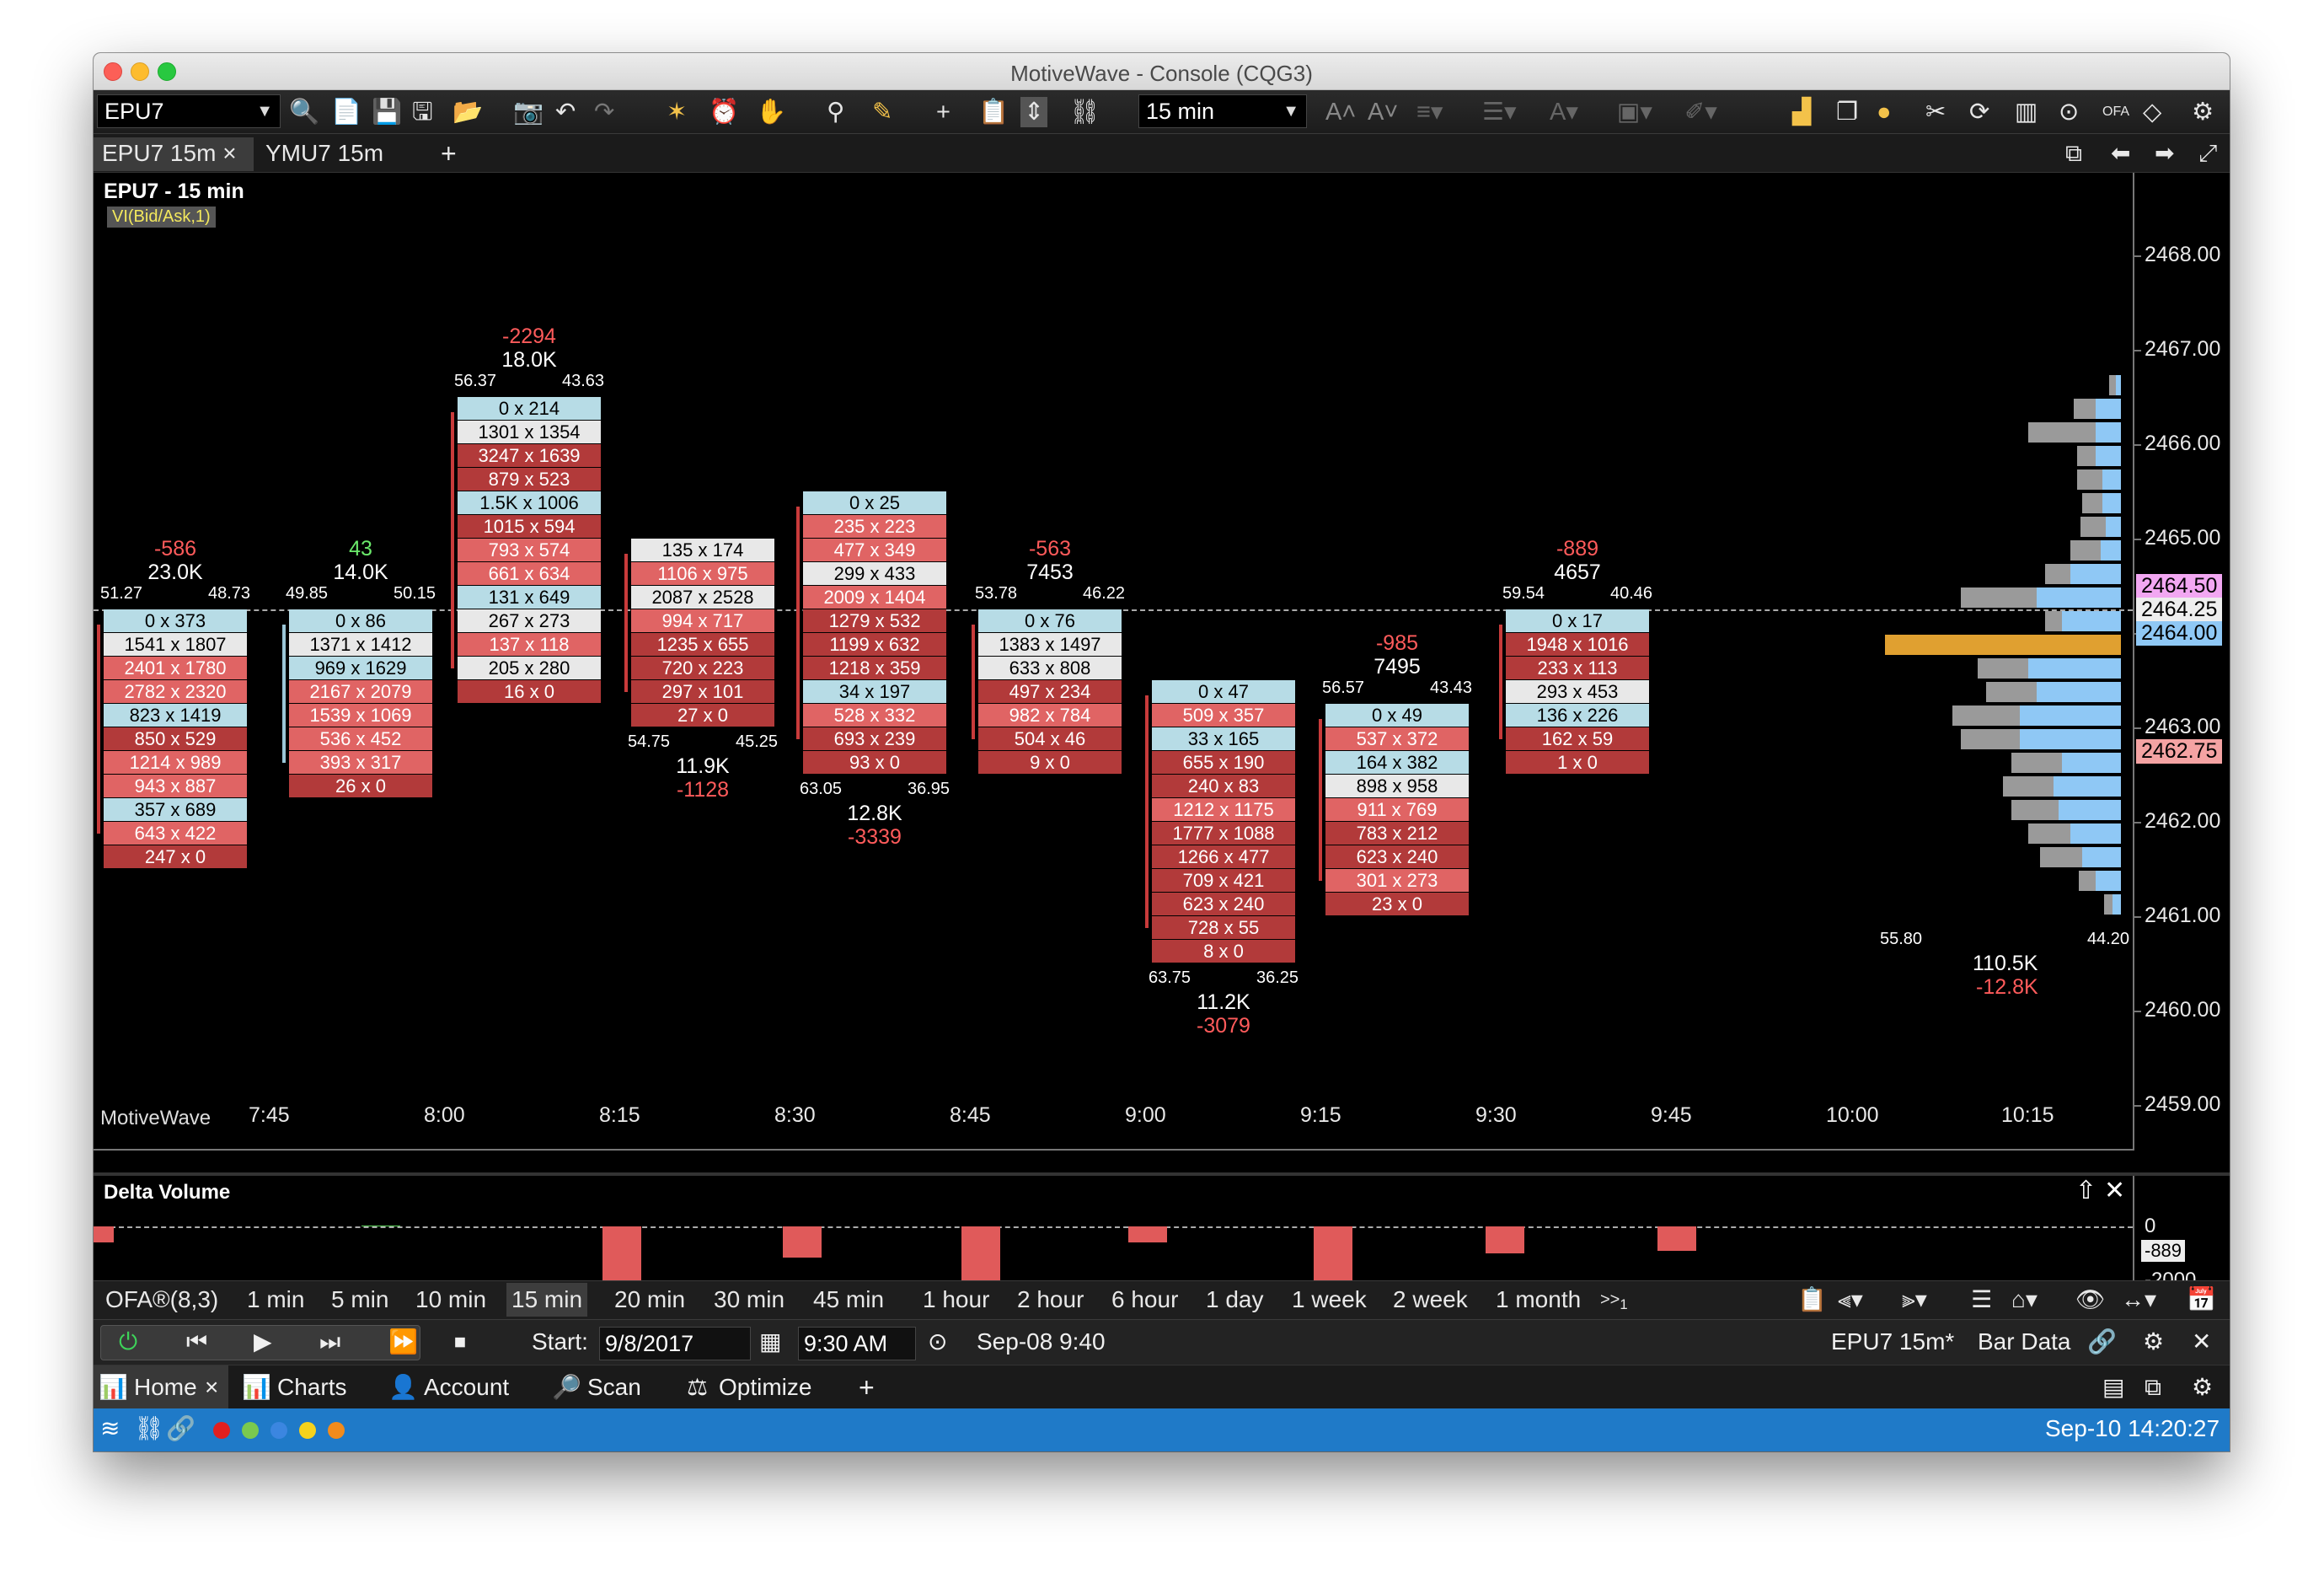 This screenshot has height=1588, width=2324. I want to click on alarm-clock-icon: ⏰, so click(724, 112).